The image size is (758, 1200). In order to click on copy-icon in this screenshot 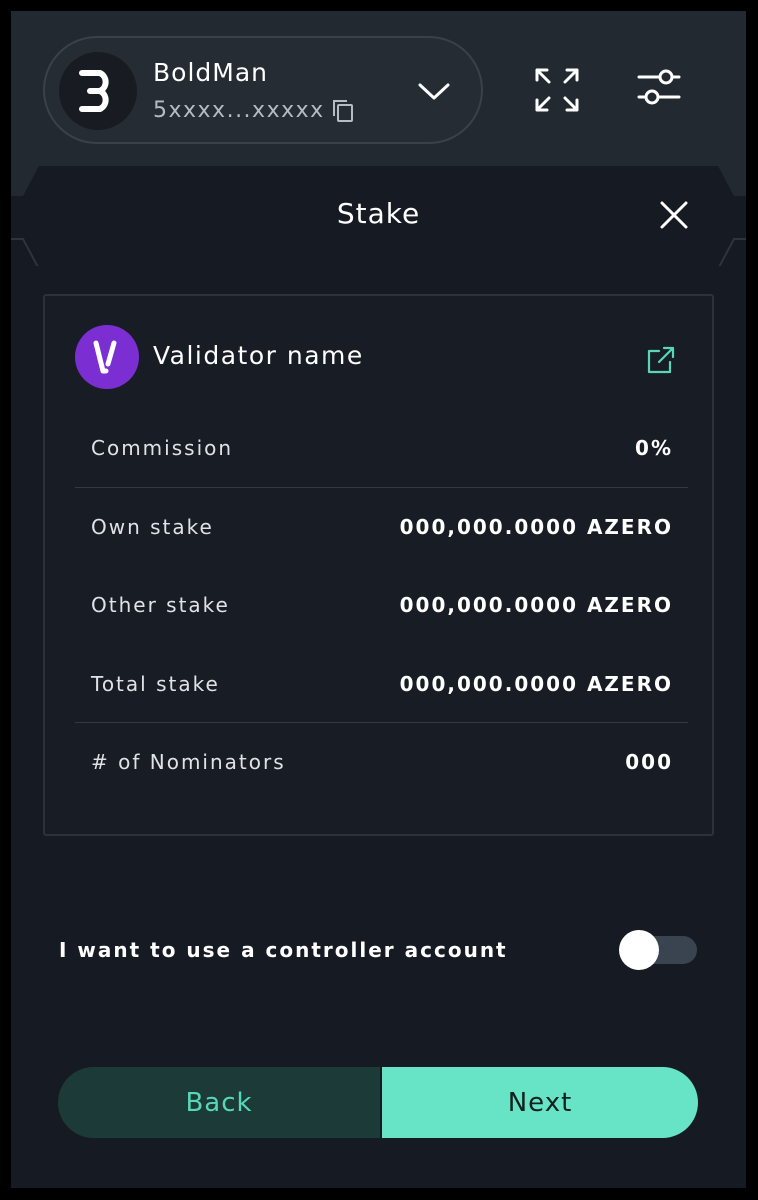, I will do `click(343, 111)`.